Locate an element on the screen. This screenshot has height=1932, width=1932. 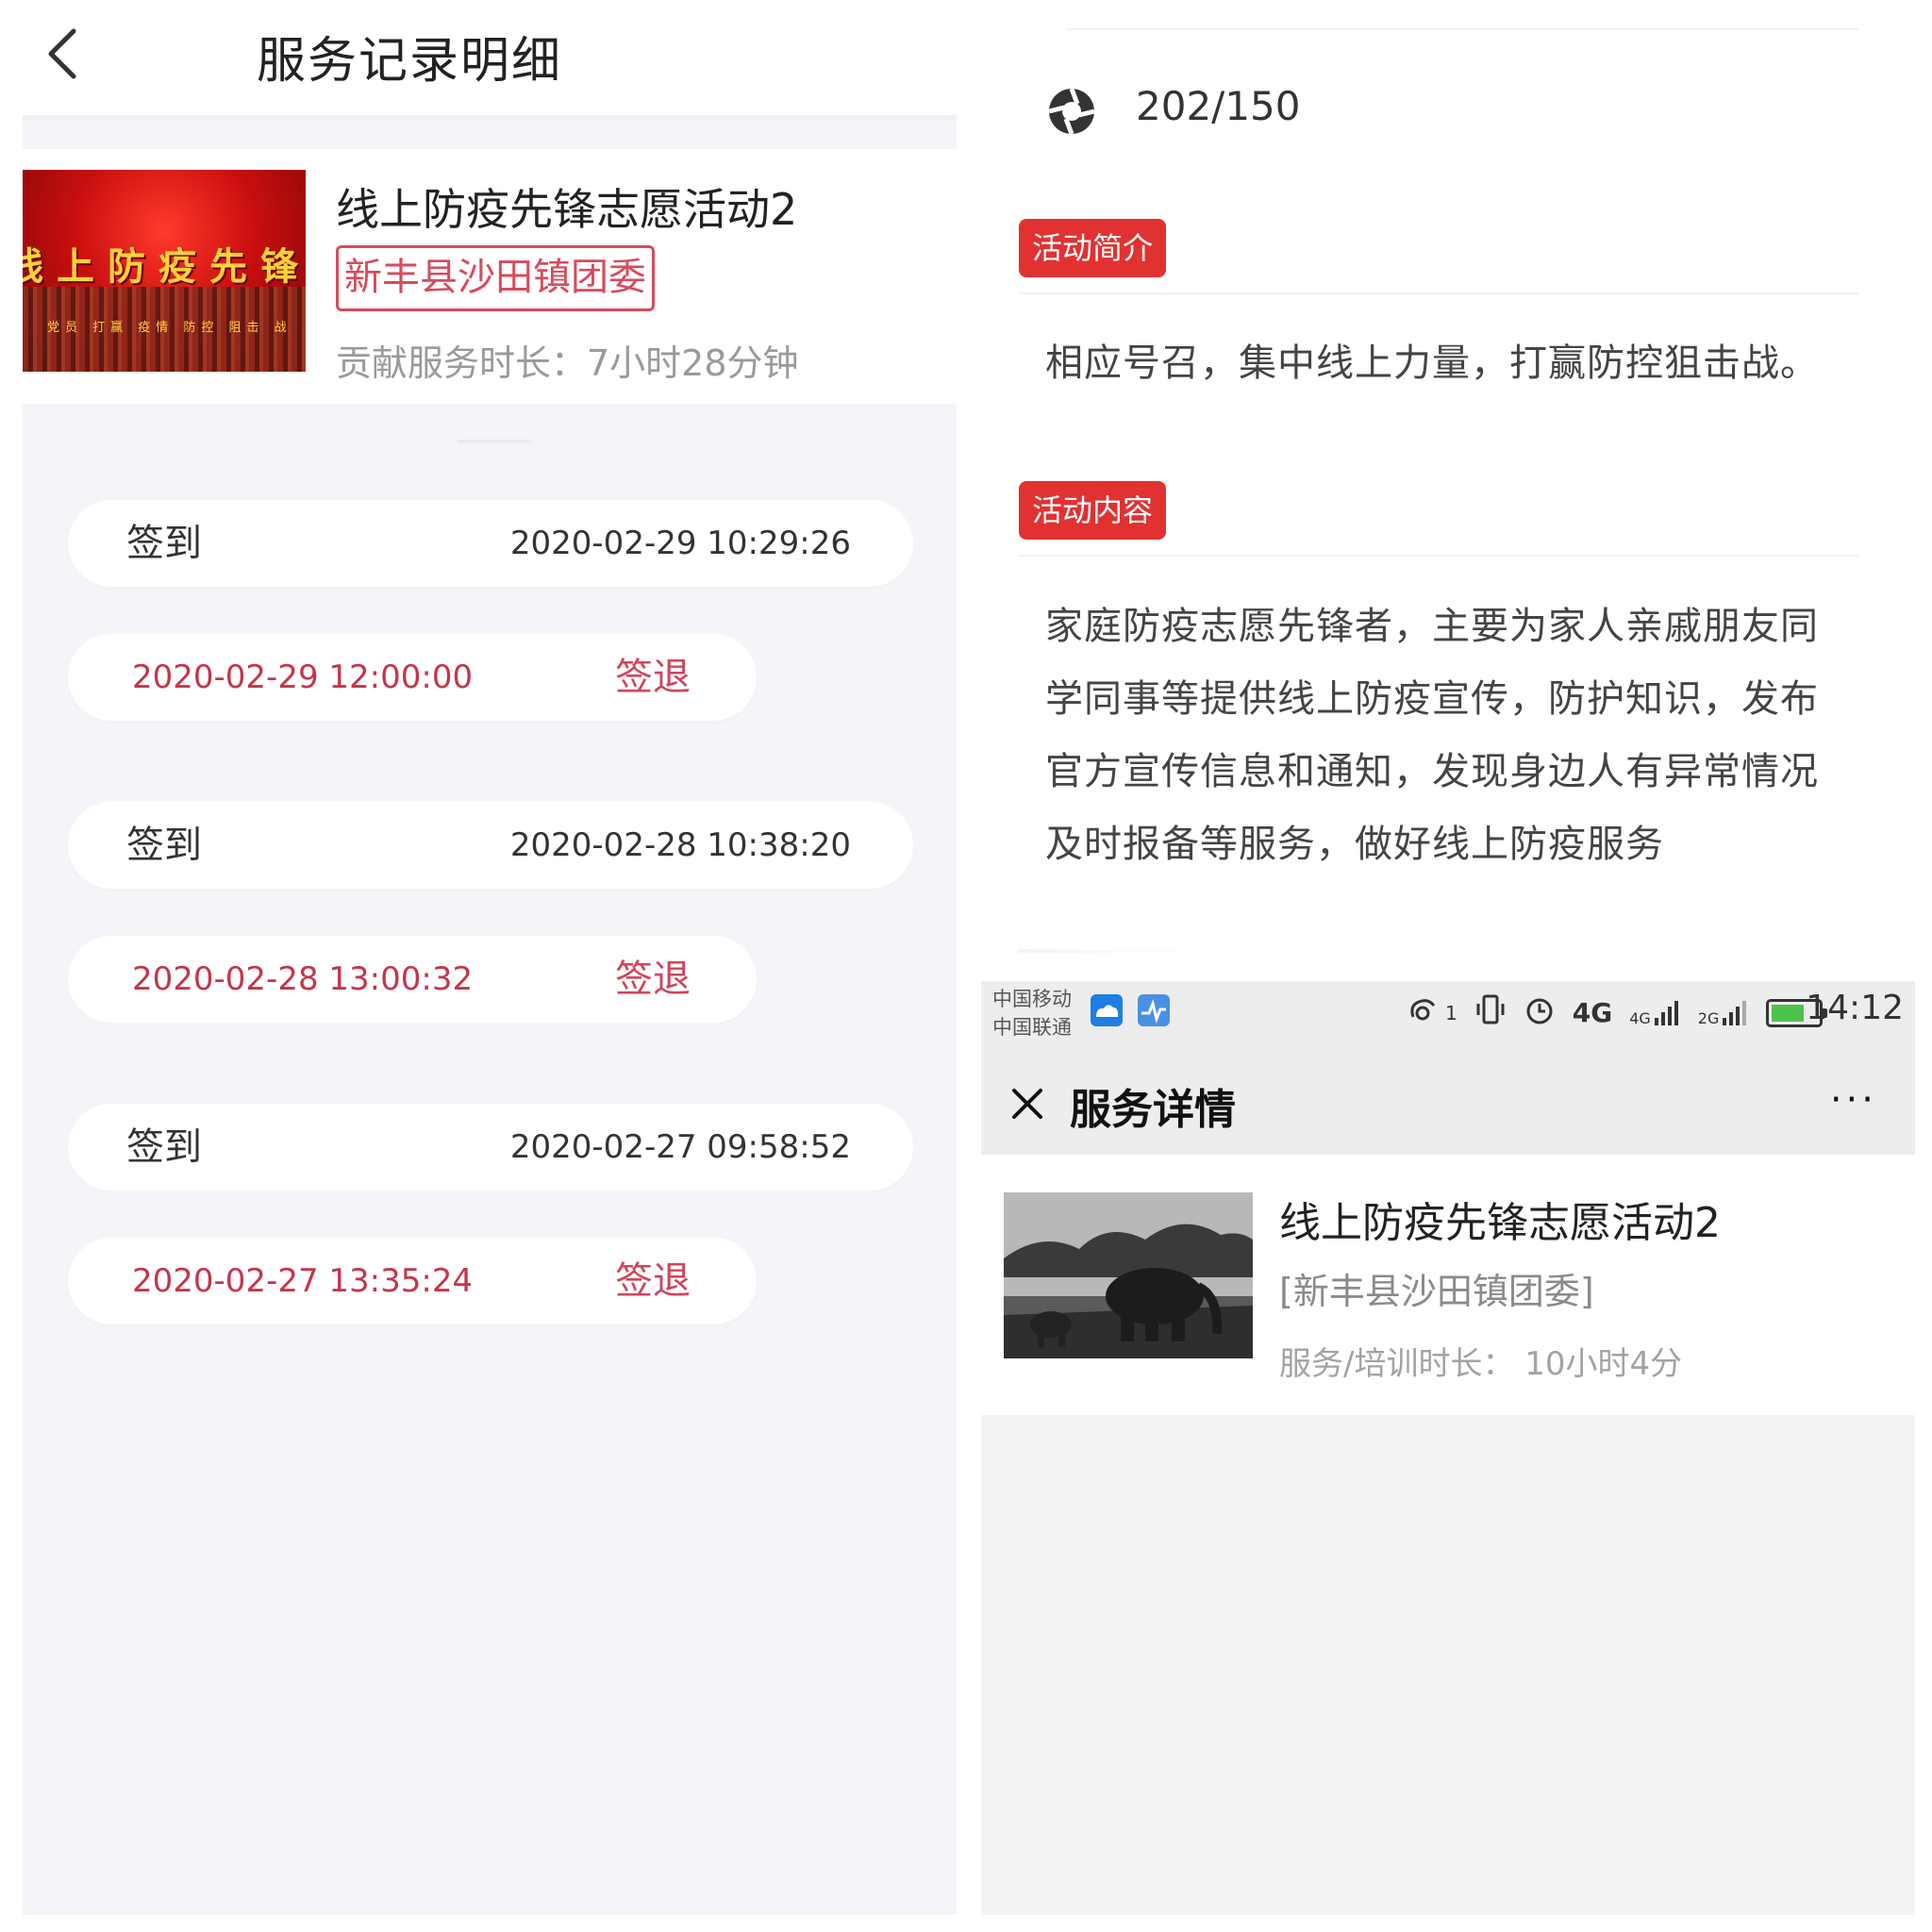
network-type-1: 4G is located at coordinates (1593, 1013).